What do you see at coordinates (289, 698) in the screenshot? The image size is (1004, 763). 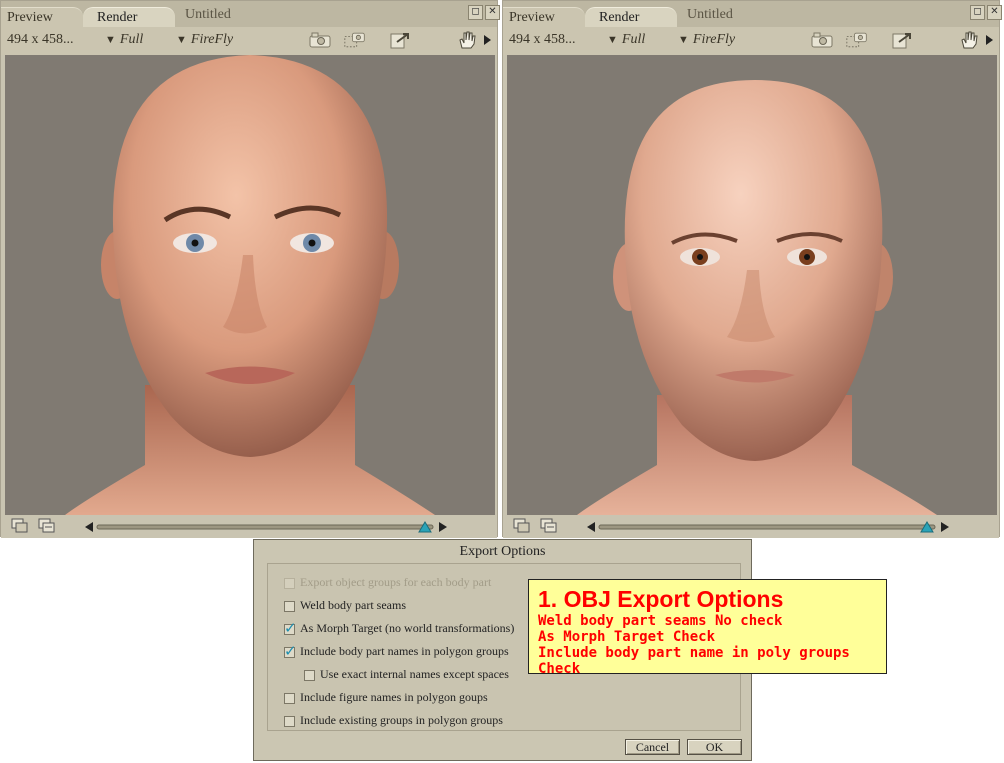 I see `include-figure-names-checkbox` at bounding box center [289, 698].